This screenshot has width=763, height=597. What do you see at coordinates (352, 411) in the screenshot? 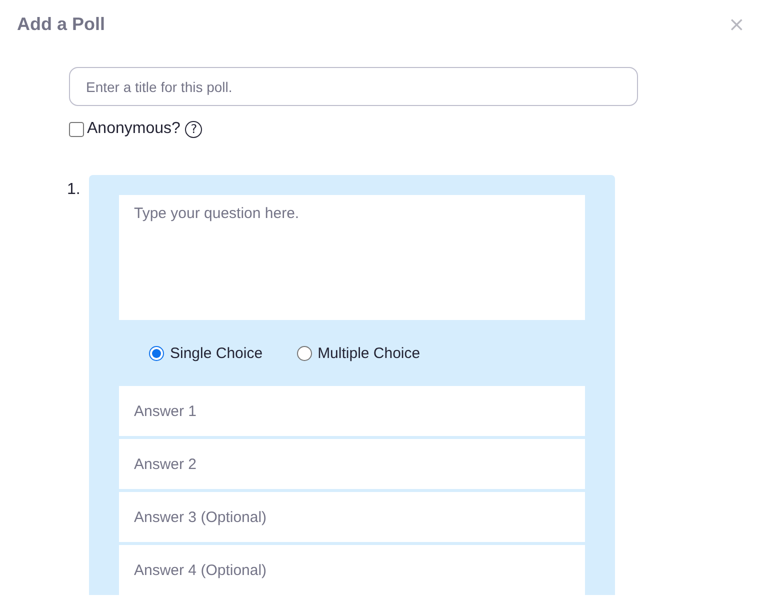
I see `answer-field: Answer 1` at bounding box center [352, 411].